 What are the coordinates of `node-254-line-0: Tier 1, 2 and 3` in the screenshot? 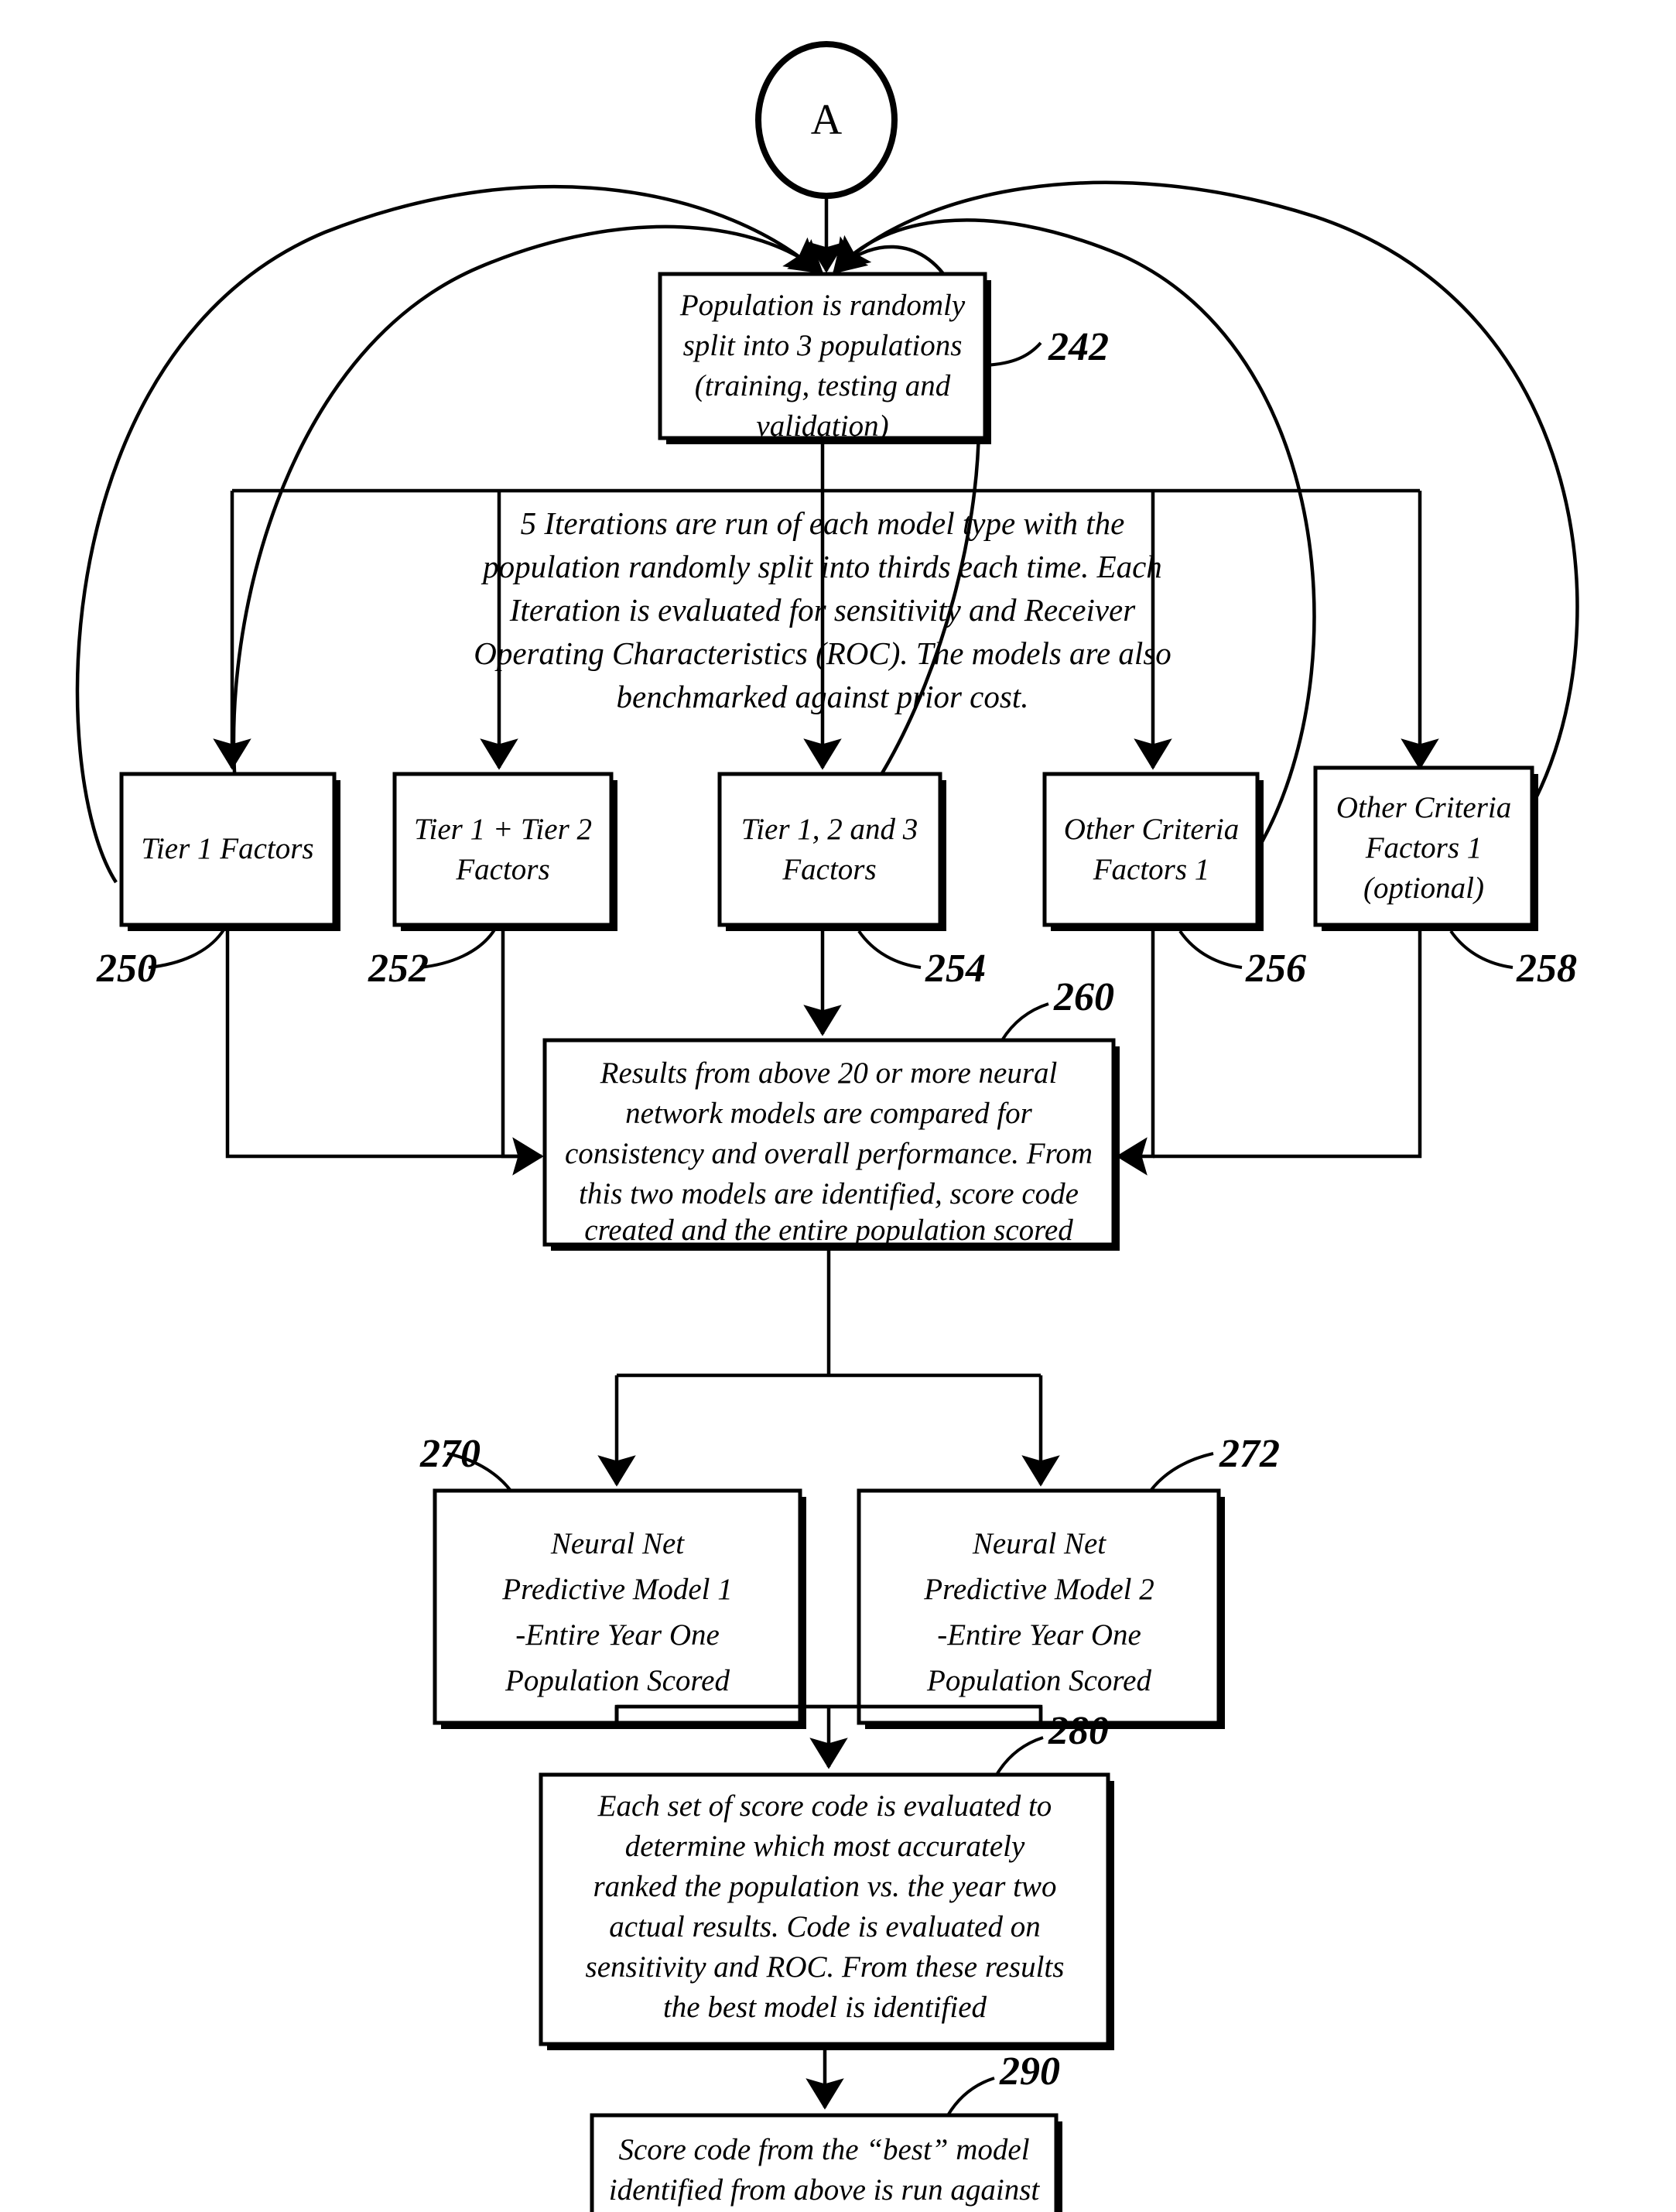 It's located at (830, 829).